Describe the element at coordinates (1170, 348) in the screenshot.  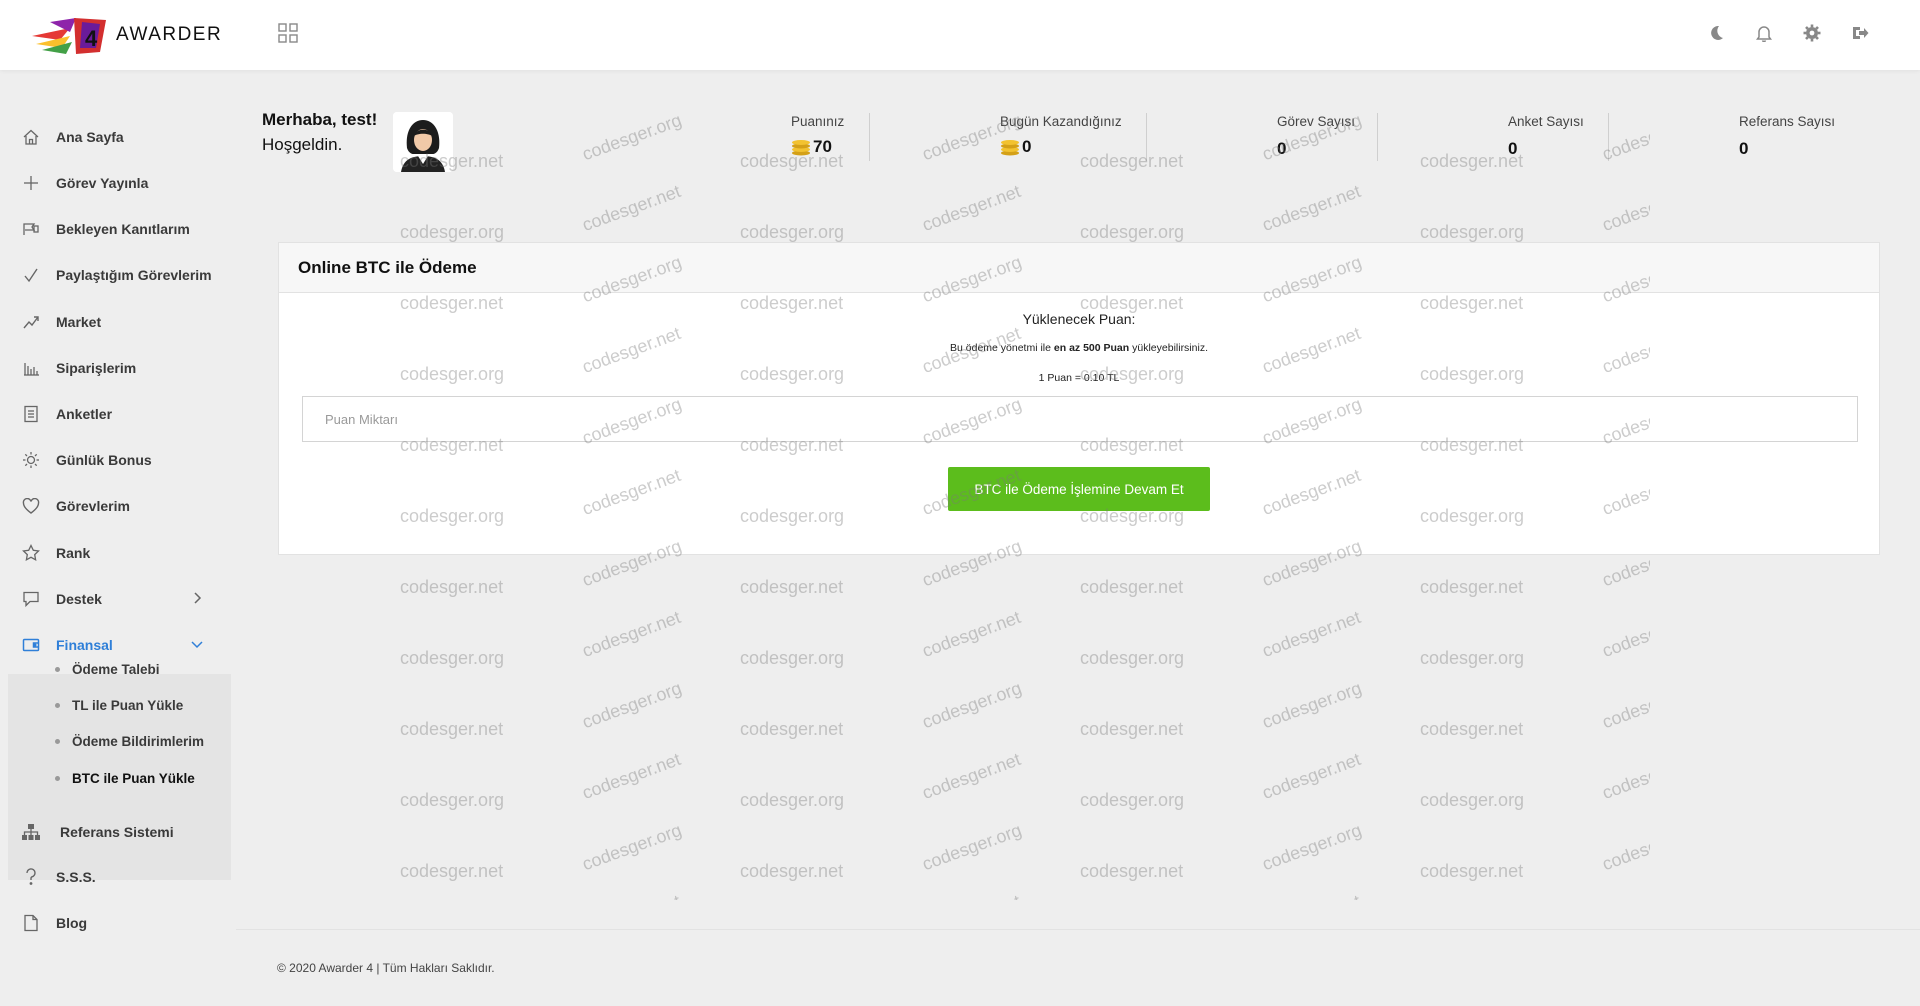
I see `minimum-info-suffix: yükleyebilirsiniz.` at that location.